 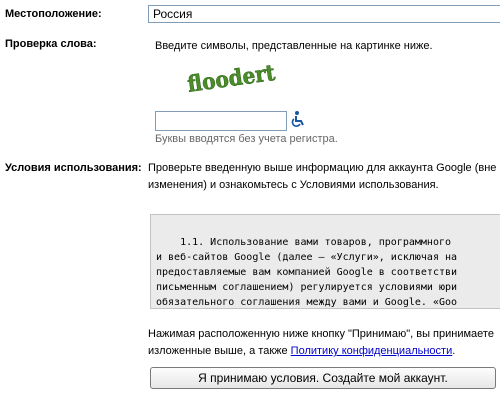 I want to click on wheelchair-icon, so click(x=298, y=119).